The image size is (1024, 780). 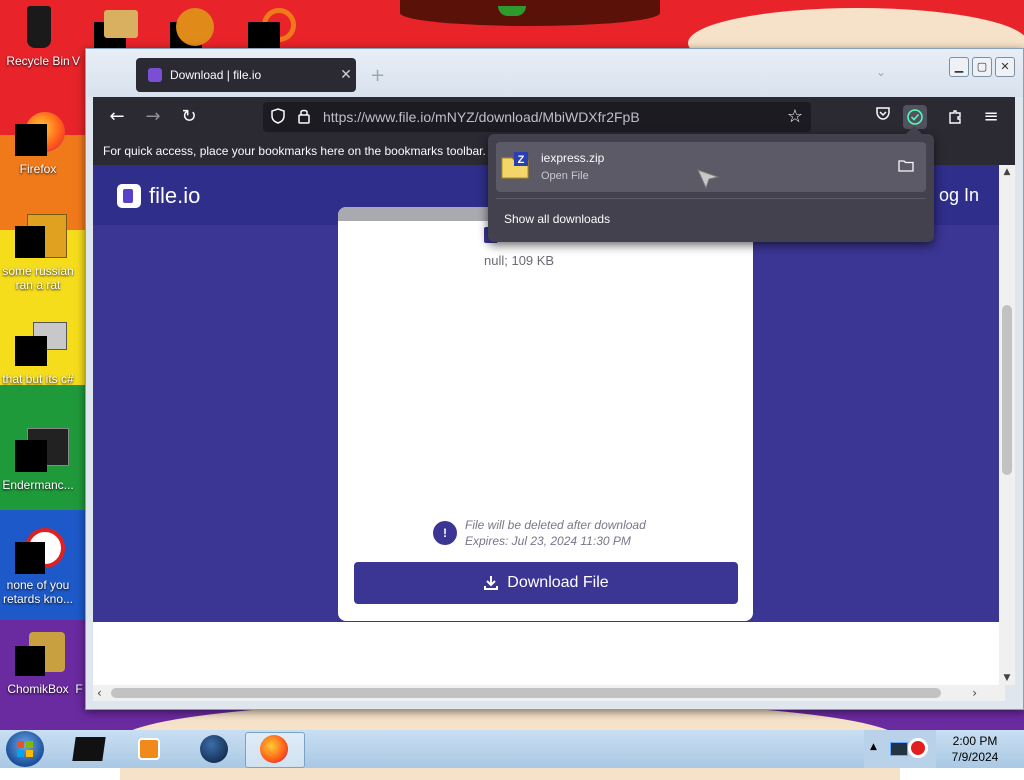 What do you see at coordinates (554, 73) in the screenshot?
I see `tab-strip: Download | file.io ✕ + ⌄ ▁ ▢ ✕` at bounding box center [554, 73].